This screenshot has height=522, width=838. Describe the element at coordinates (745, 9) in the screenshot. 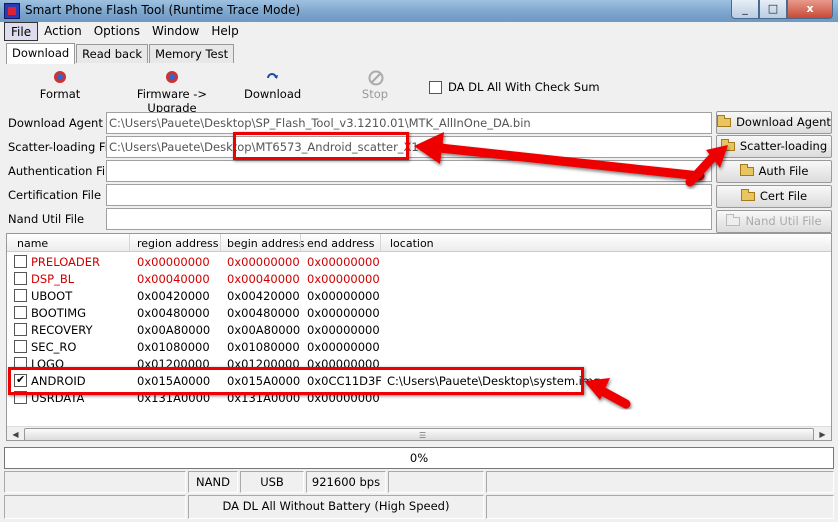

I see `minimize-button: _` at that location.